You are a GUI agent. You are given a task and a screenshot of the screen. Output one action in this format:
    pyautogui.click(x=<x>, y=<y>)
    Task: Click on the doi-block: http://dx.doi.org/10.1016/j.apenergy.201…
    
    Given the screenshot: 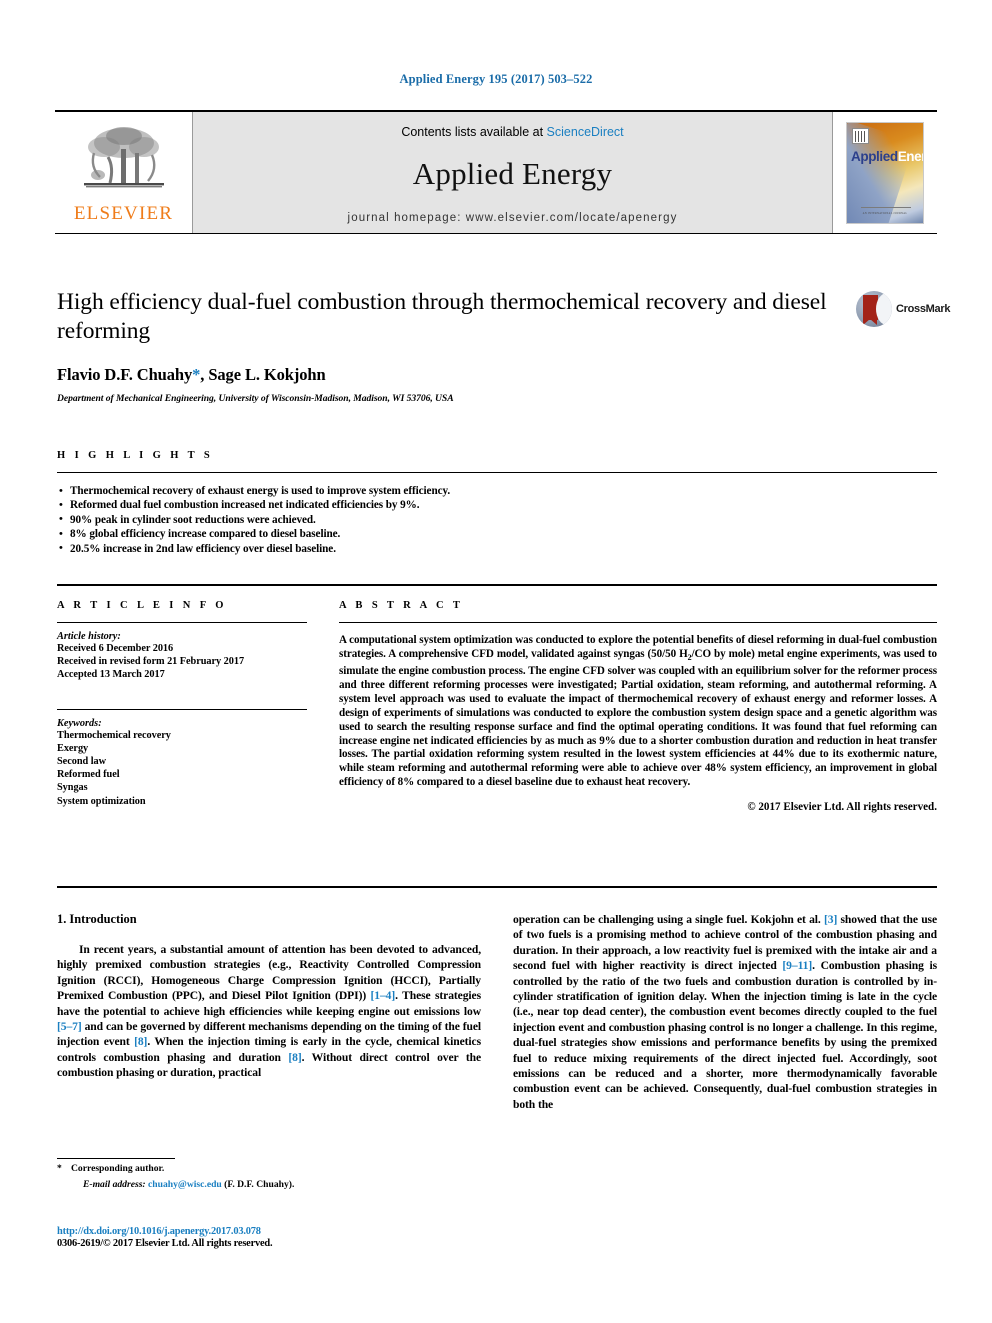 What is the action you would take?
    pyautogui.click(x=277, y=1237)
    